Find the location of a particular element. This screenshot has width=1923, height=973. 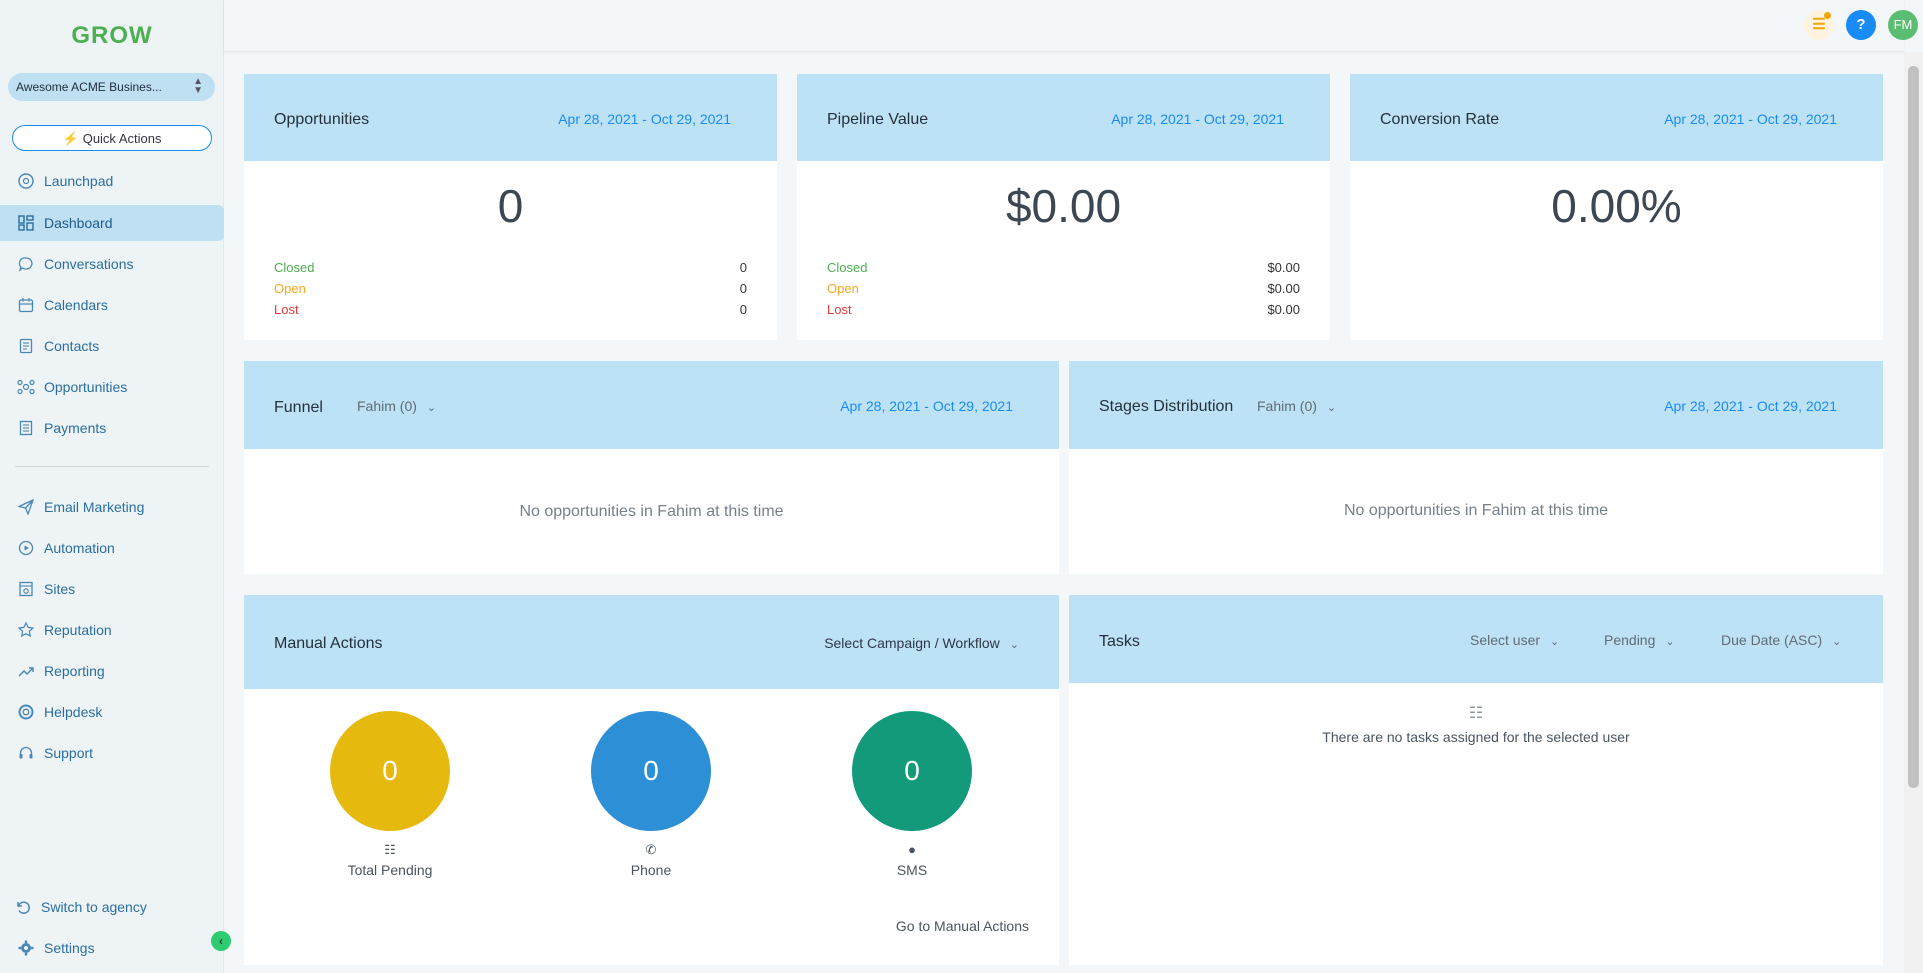

select-user-label: Select user is located at coordinates (1505, 640).